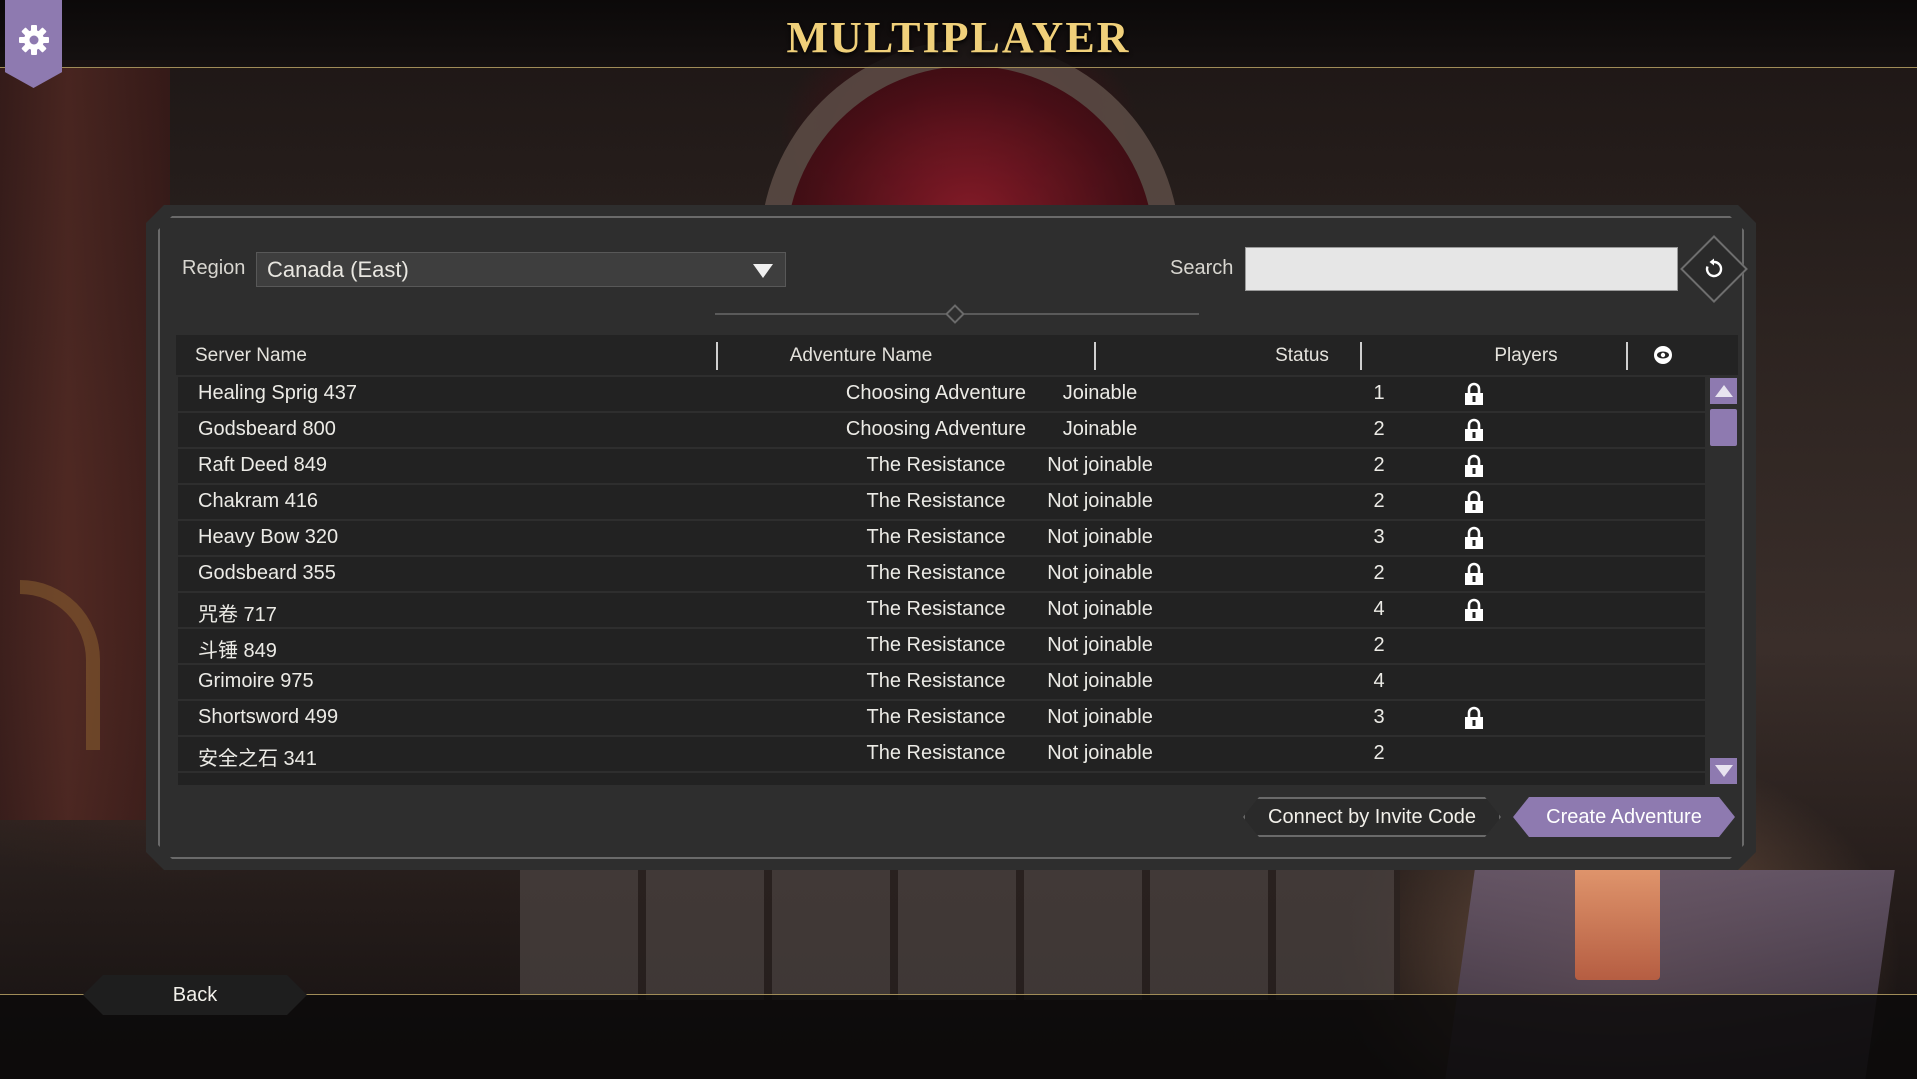 Image resolution: width=1917 pixels, height=1079 pixels. What do you see at coordinates (262, 465) in the screenshot?
I see `server-name: Raft Deed 849` at bounding box center [262, 465].